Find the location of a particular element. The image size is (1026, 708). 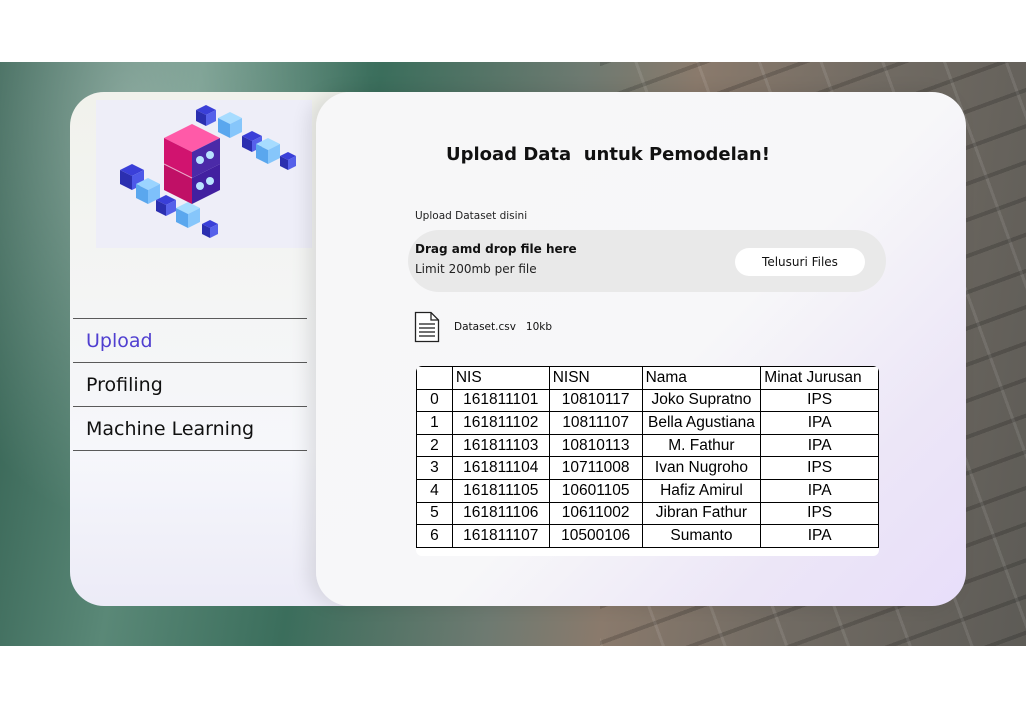

sidebar-item-machine-learning: Machine Learning is located at coordinates (190, 428).